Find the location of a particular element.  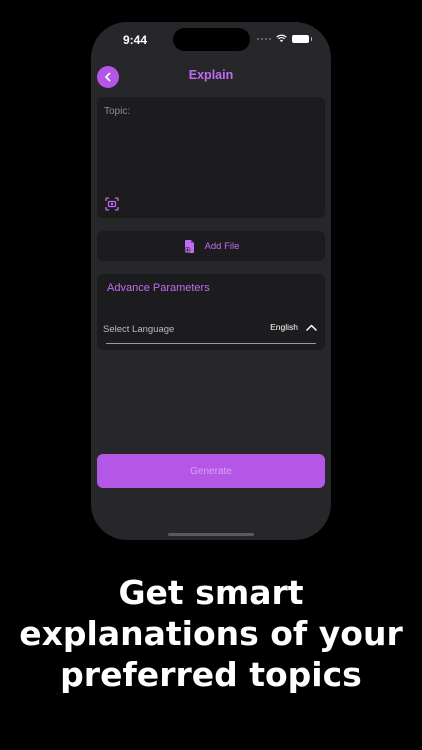

signal-icon is located at coordinates (264, 38).